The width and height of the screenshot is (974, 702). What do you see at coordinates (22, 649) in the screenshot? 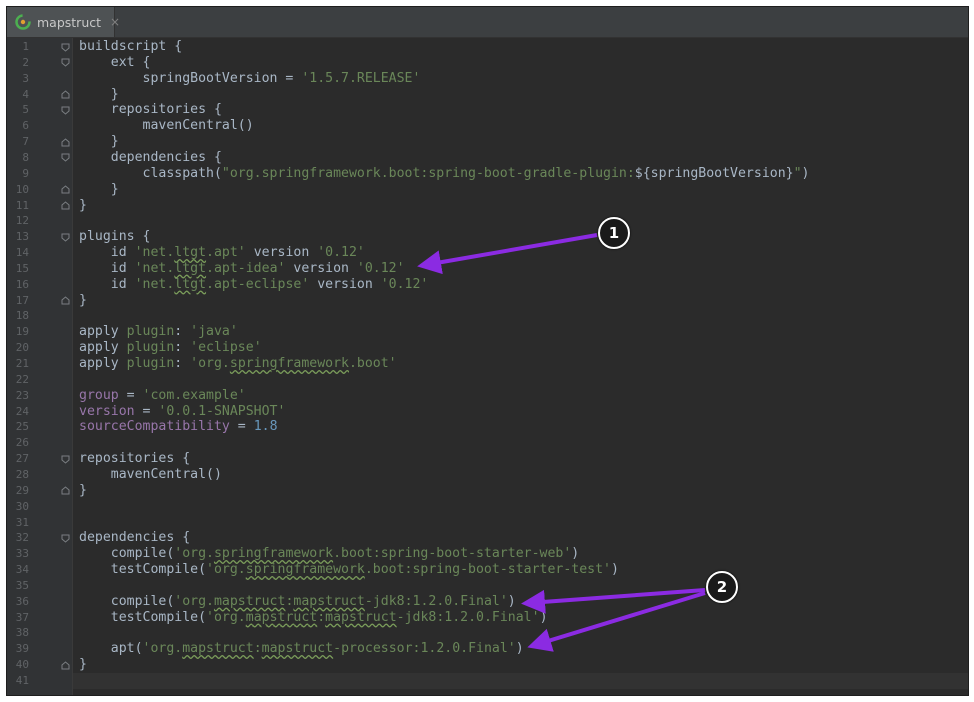
I see `line-number: 39` at bounding box center [22, 649].